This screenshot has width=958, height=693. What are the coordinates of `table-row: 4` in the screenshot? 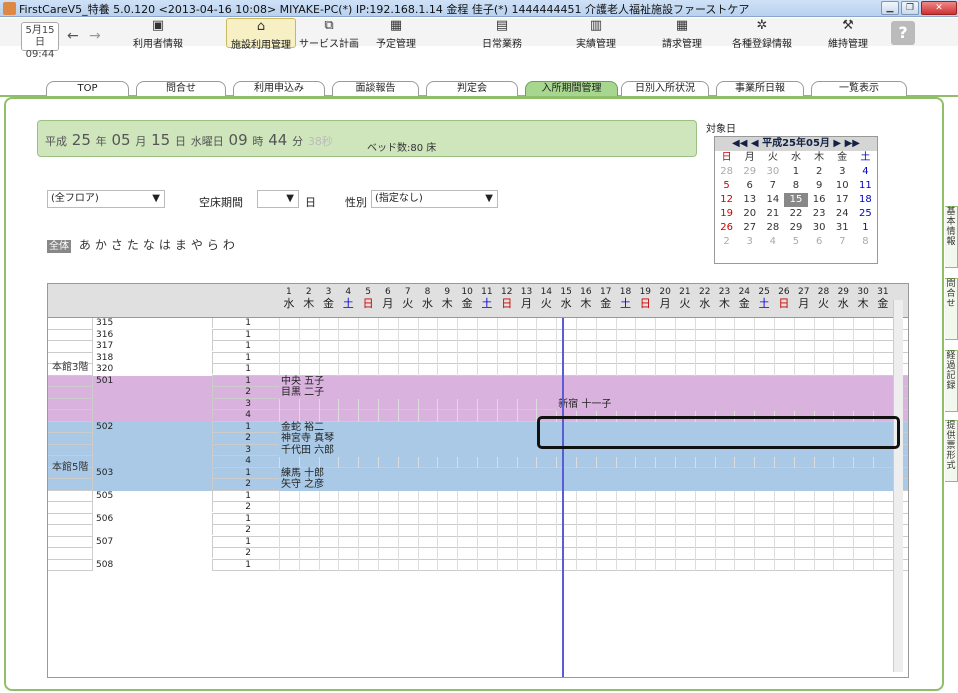 It's located at (478, 462).